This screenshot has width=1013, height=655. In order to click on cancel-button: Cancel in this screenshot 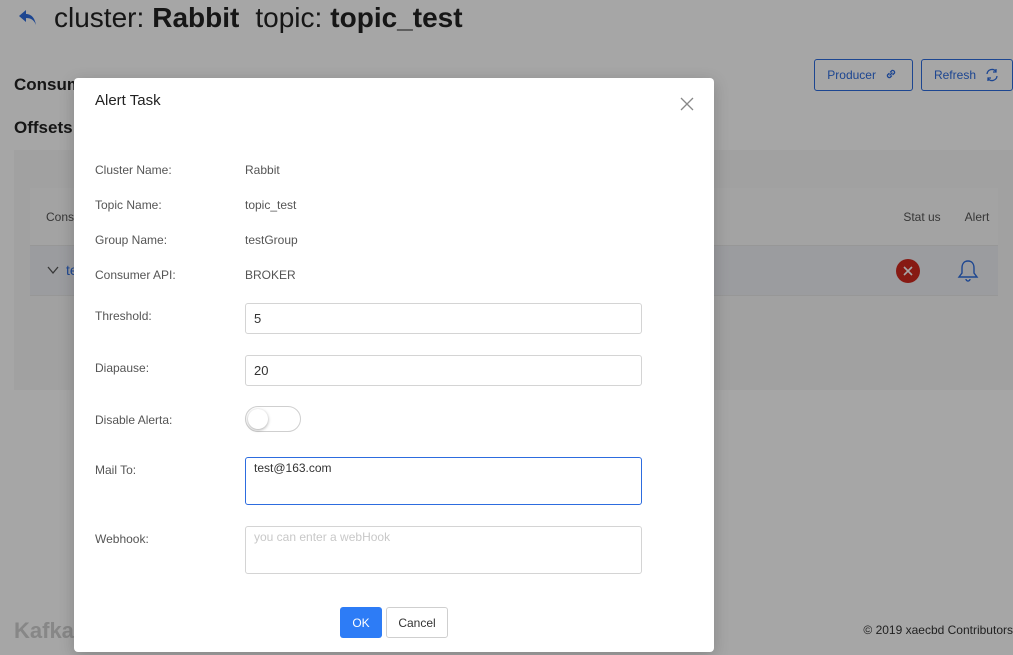, I will do `click(417, 622)`.